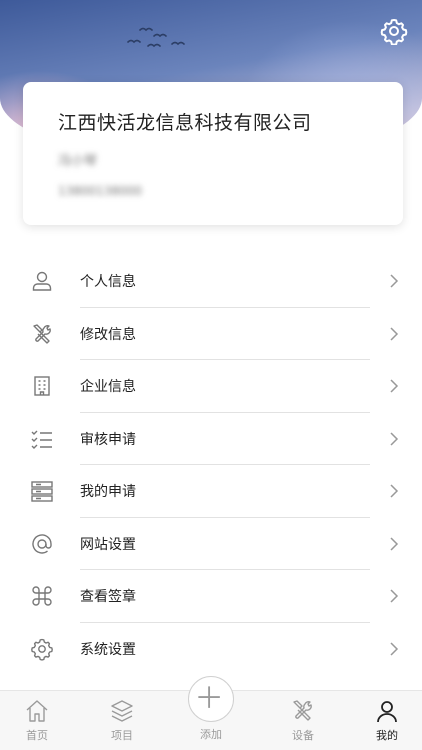 The height and width of the screenshot is (750, 422). What do you see at coordinates (42, 491) in the screenshot?
I see `list-icon` at bounding box center [42, 491].